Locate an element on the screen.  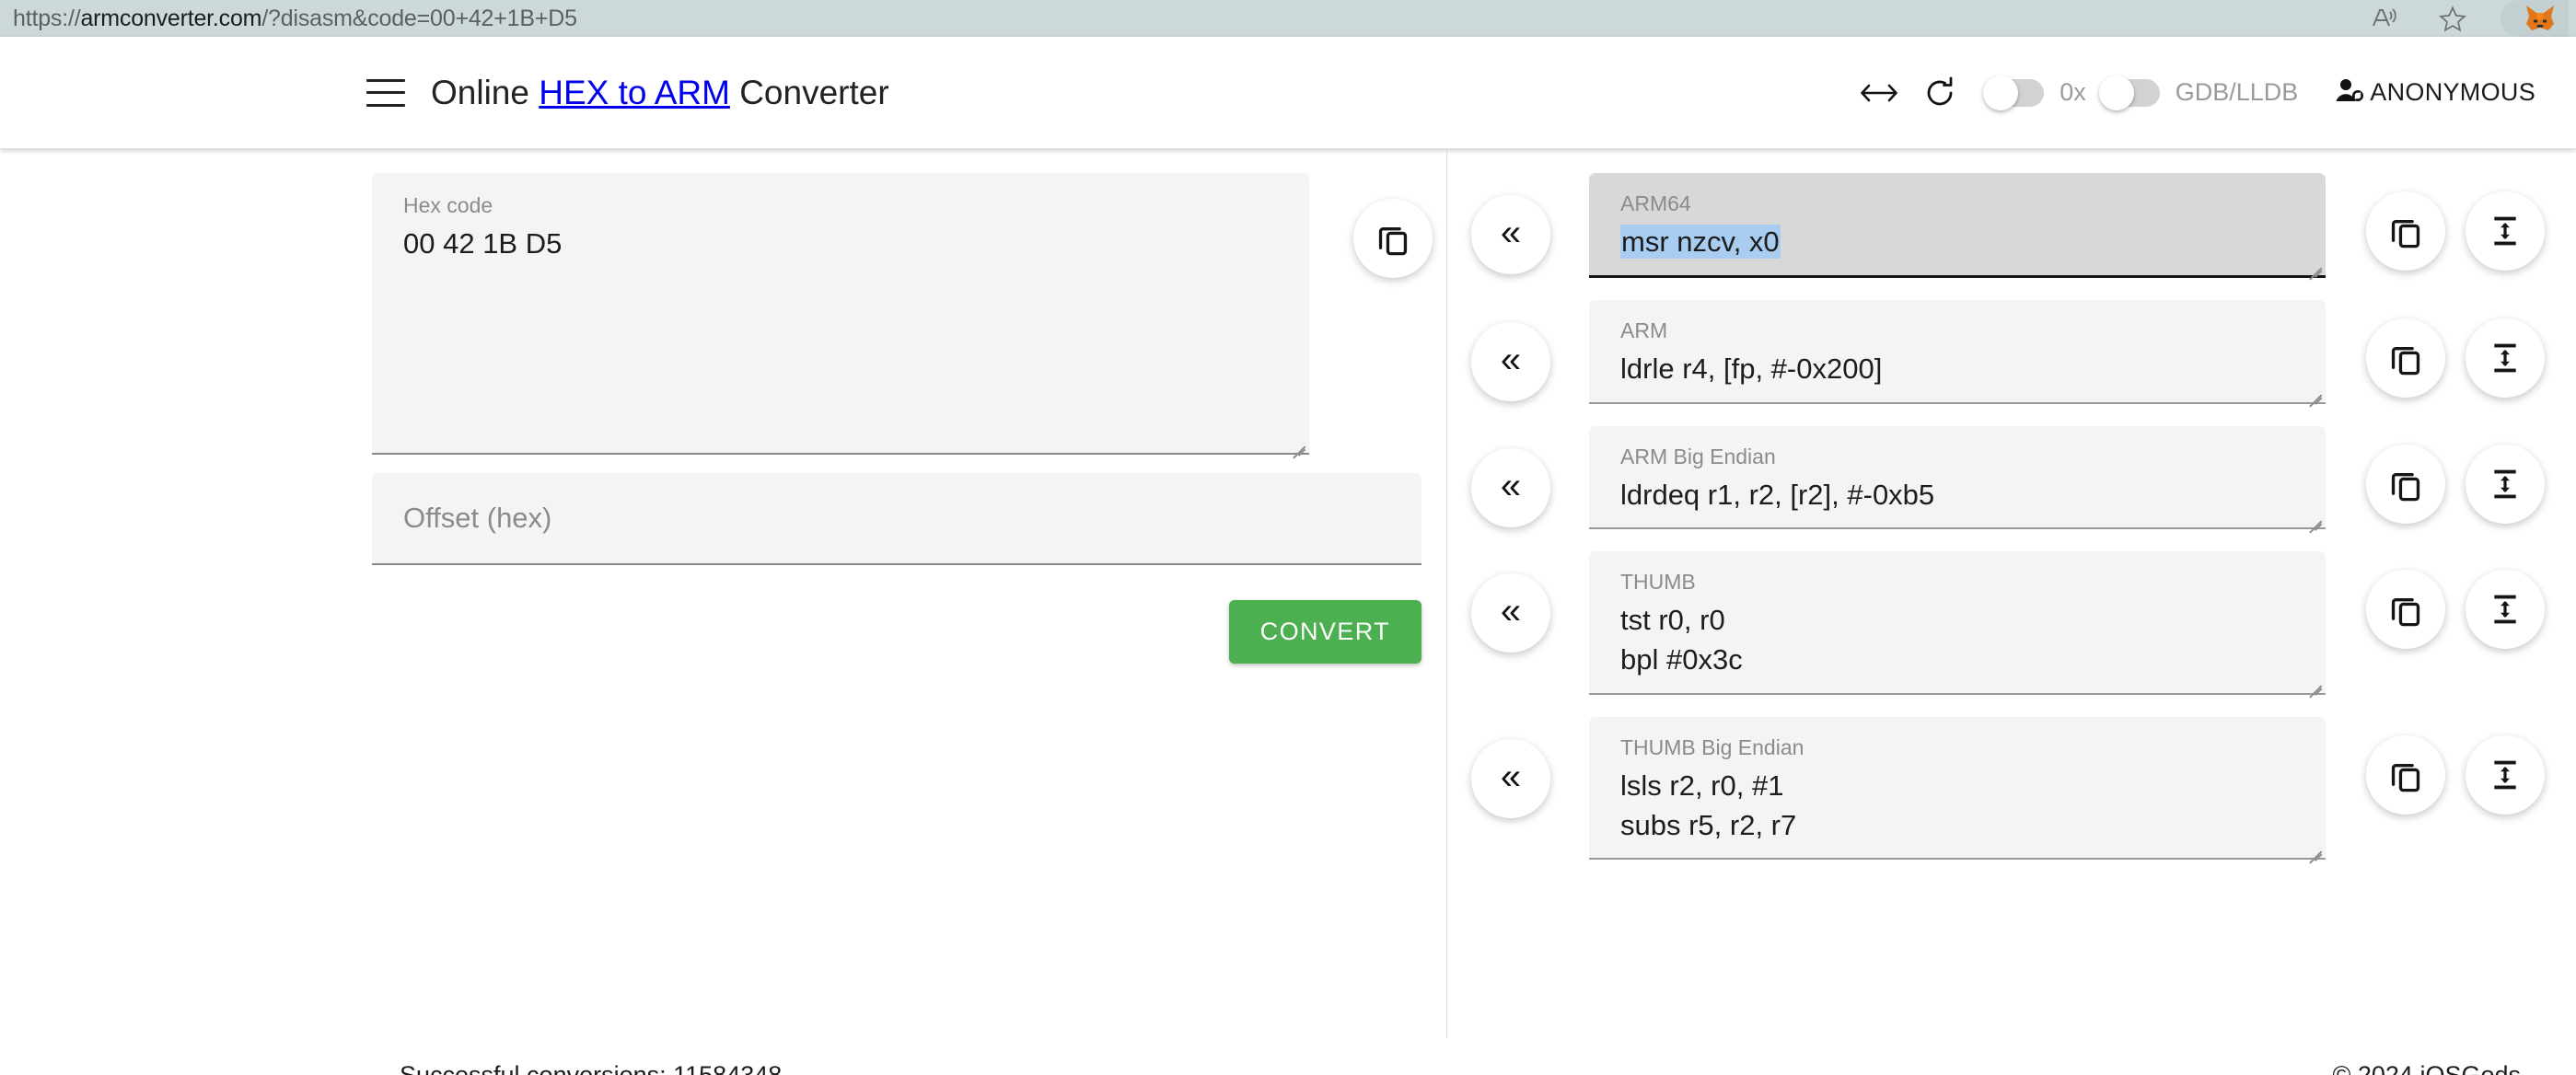
anonymous-user-icon is located at coordinates (2349, 92).